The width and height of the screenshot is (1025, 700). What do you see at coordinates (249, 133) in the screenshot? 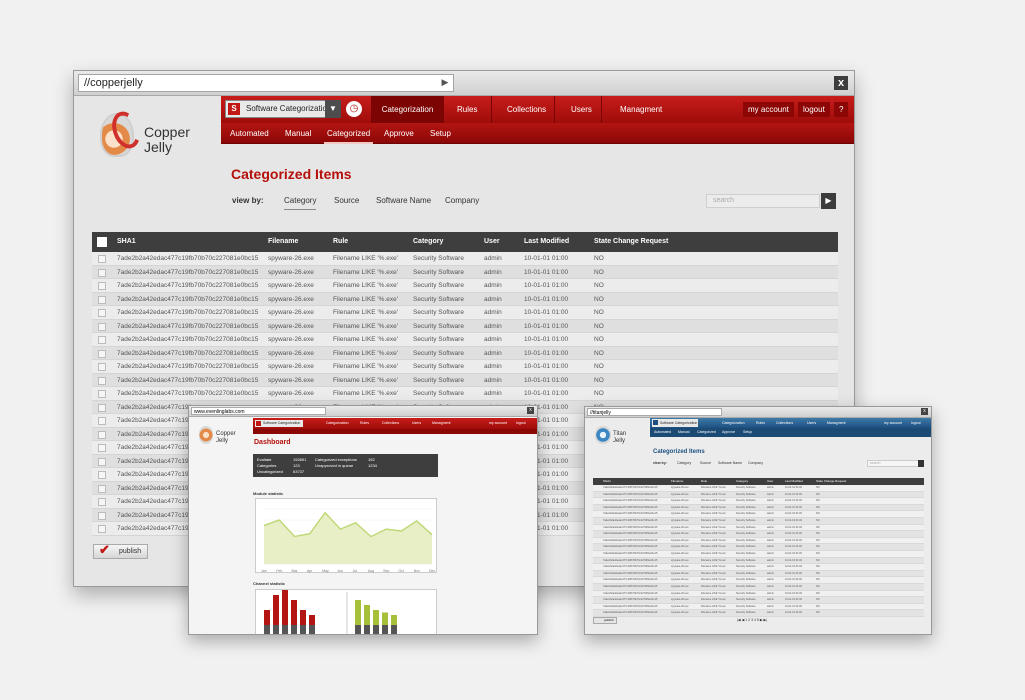
I see `subnav-automated: Automated` at bounding box center [249, 133].